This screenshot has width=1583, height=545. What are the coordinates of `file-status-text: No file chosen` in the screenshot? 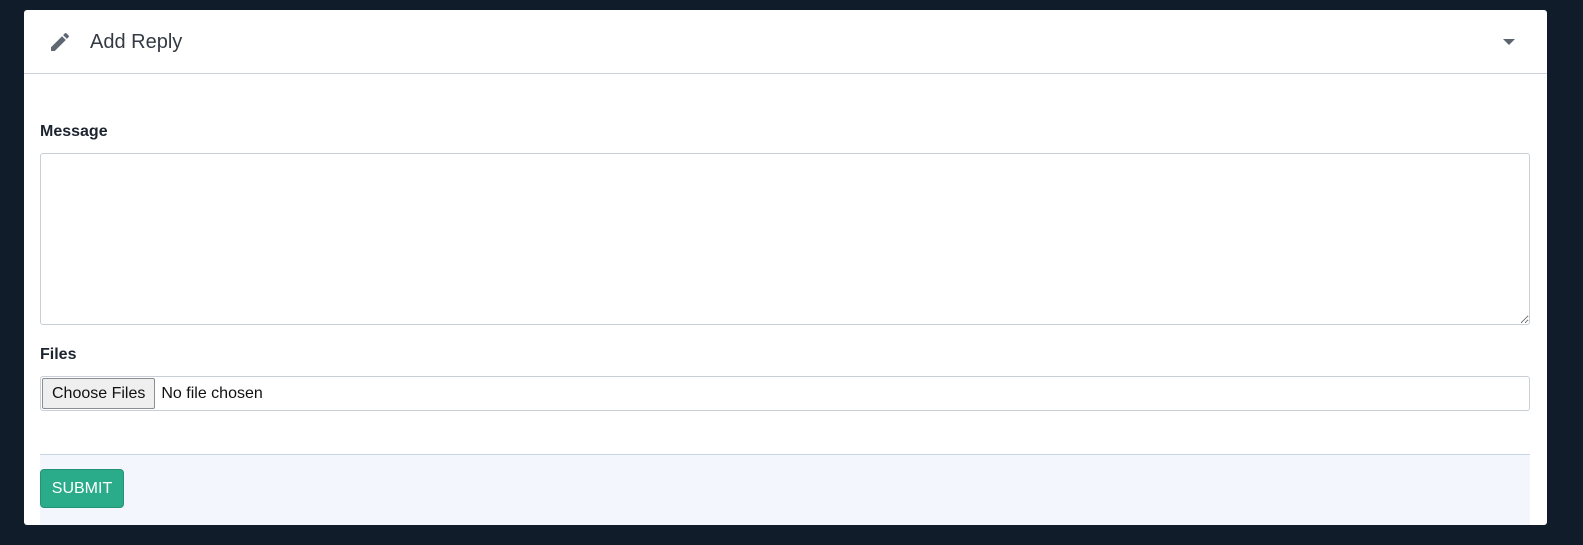 It's located at (212, 393).